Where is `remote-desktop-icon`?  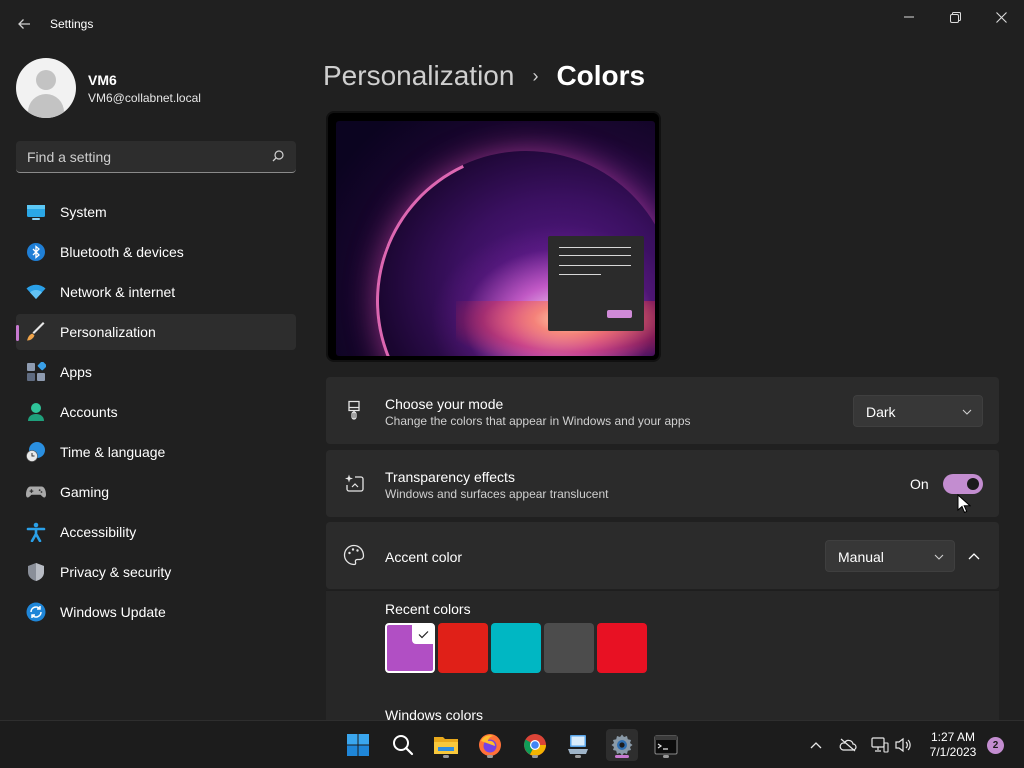
remote-desktop-icon is located at coordinates (578, 744).